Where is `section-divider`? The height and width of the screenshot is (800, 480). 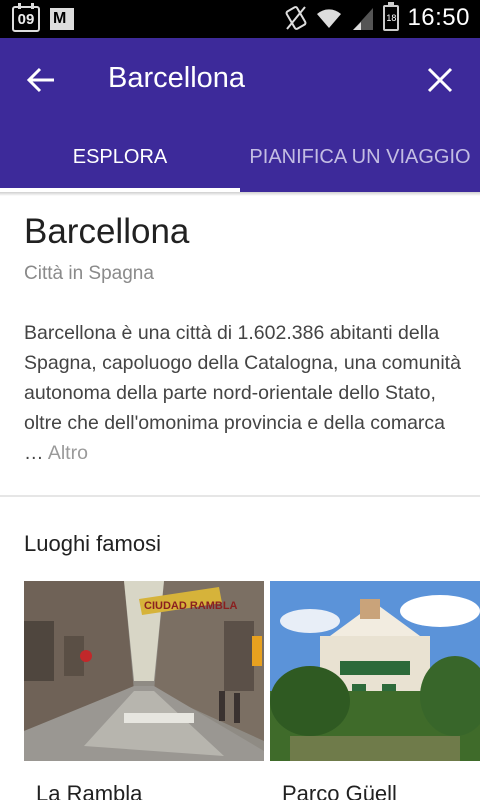 section-divider is located at coordinates (240, 496).